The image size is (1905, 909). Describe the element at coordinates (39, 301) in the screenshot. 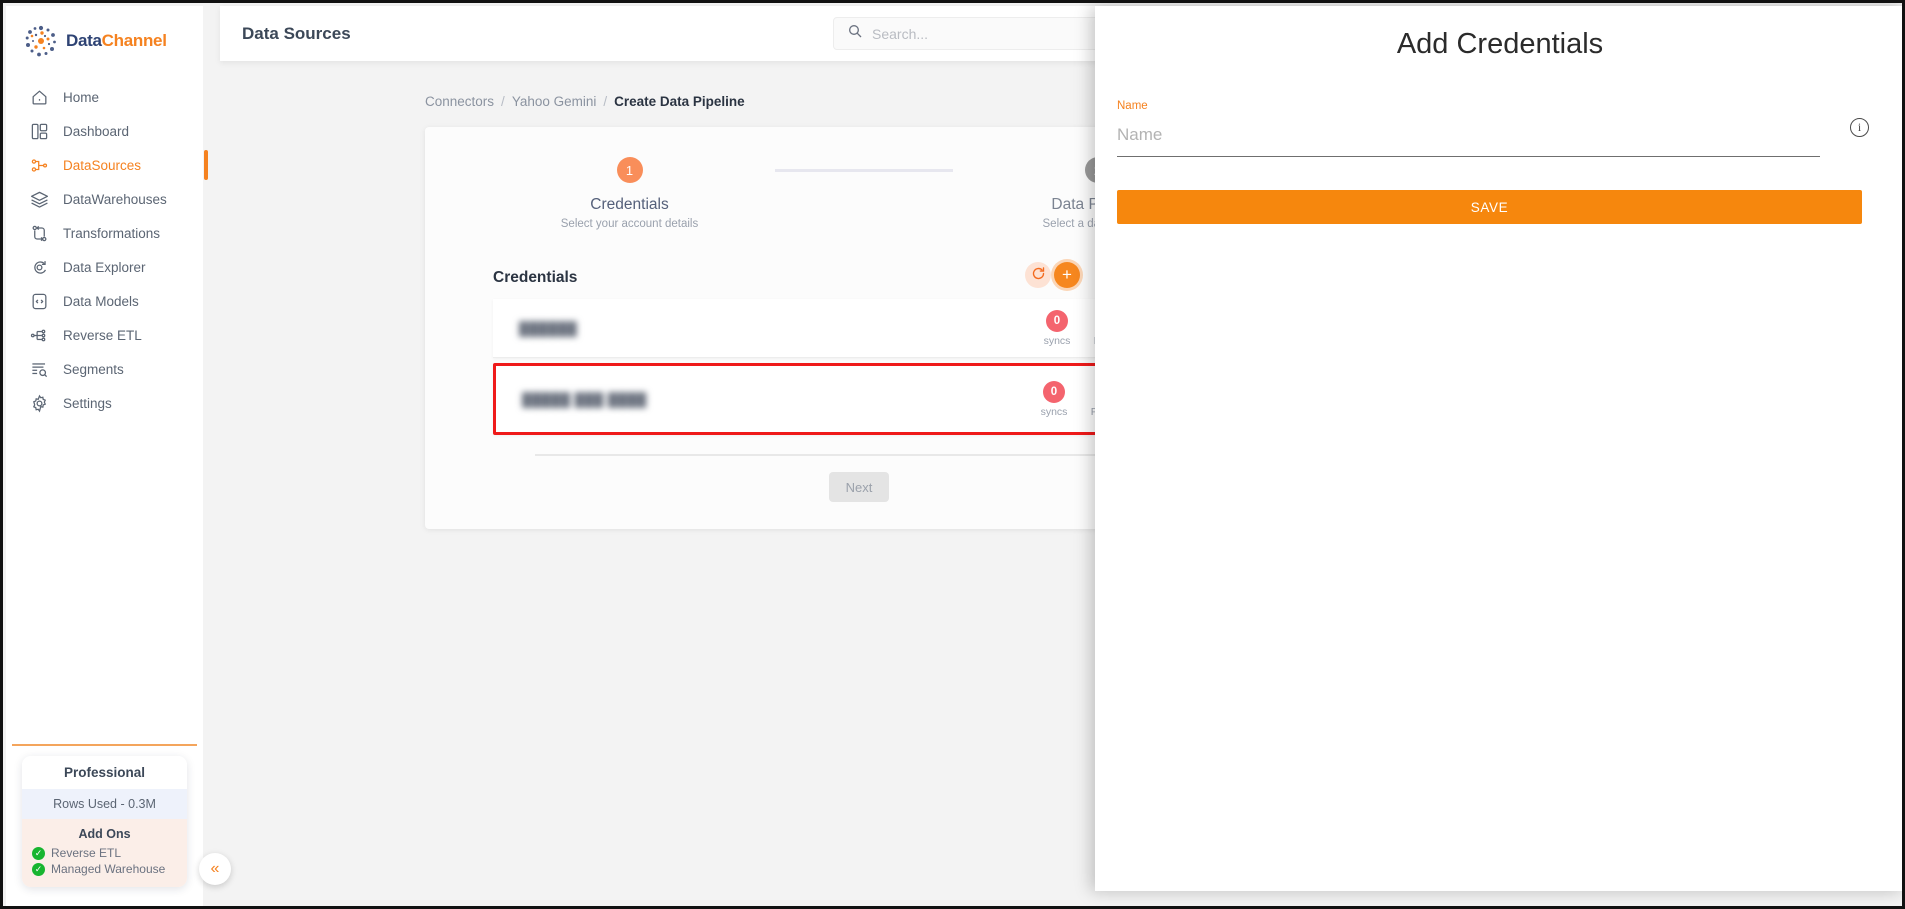

I see `data-models-icon` at that location.